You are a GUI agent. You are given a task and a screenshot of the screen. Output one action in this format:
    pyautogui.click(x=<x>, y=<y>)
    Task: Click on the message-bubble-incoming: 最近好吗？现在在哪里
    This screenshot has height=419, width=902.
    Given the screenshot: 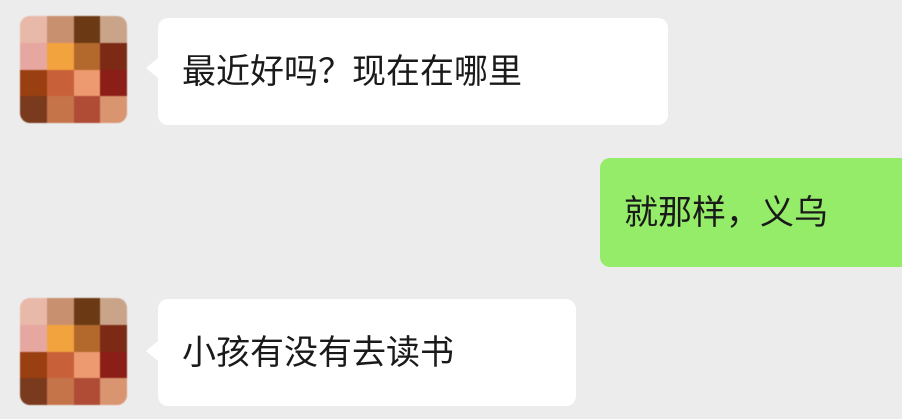 What is the action you would take?
    pyautogui.click(x=413, y=71)
    